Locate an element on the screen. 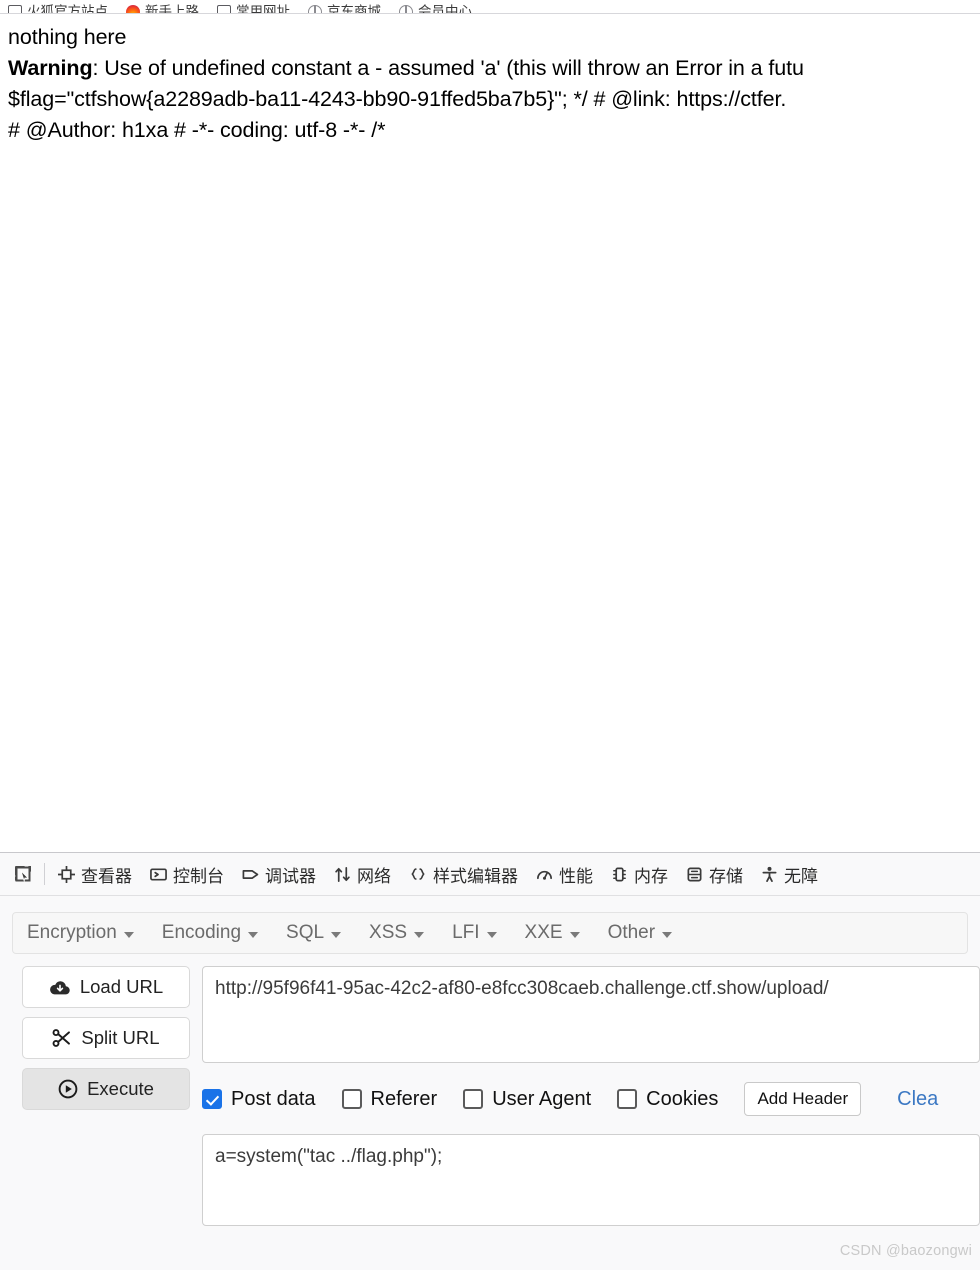  tab-label: 内存 is located at coordinates (651, 876).